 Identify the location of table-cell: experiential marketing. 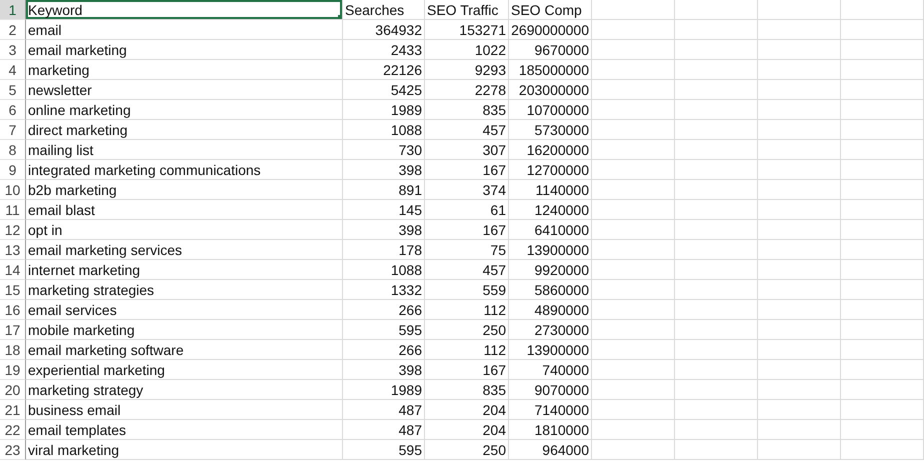
(184, 370).